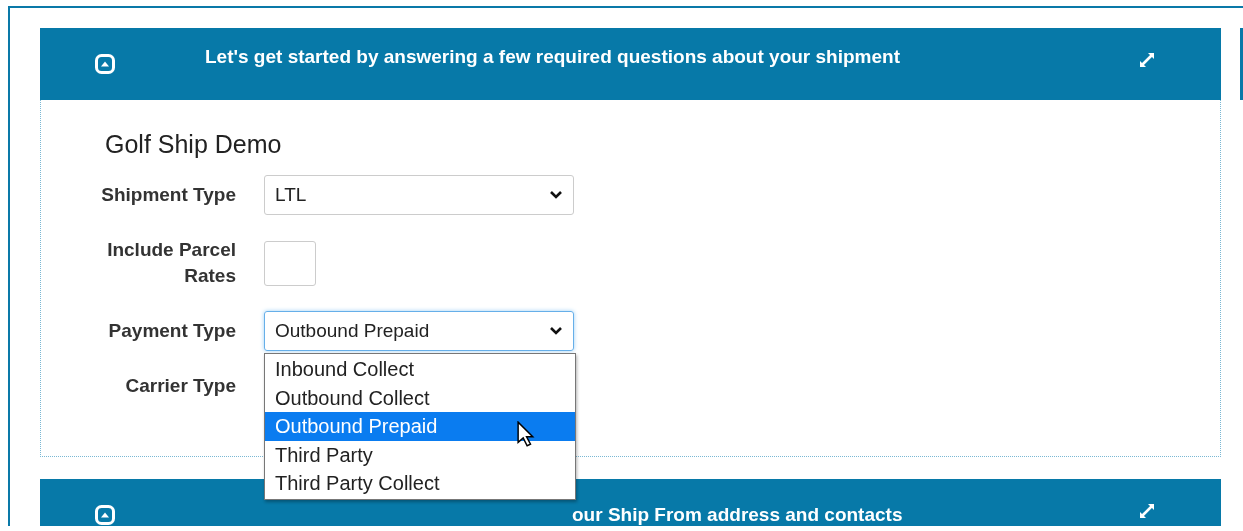 The height and width of the screenshot is (531, 1243). What do you see at coordinates (180, 386) in the screenshot?
I see `field-label: Carrier Type` at bounding box center [180, 386].